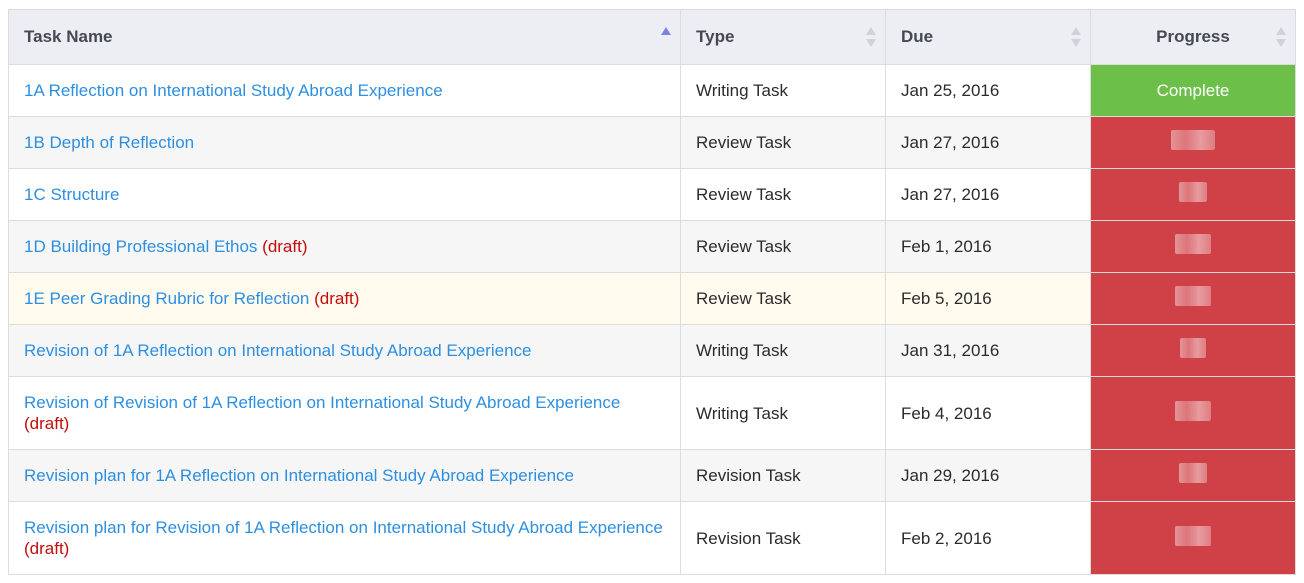  I want to click on task-due-cell: Feb 4, 2016, so click(988, 413).